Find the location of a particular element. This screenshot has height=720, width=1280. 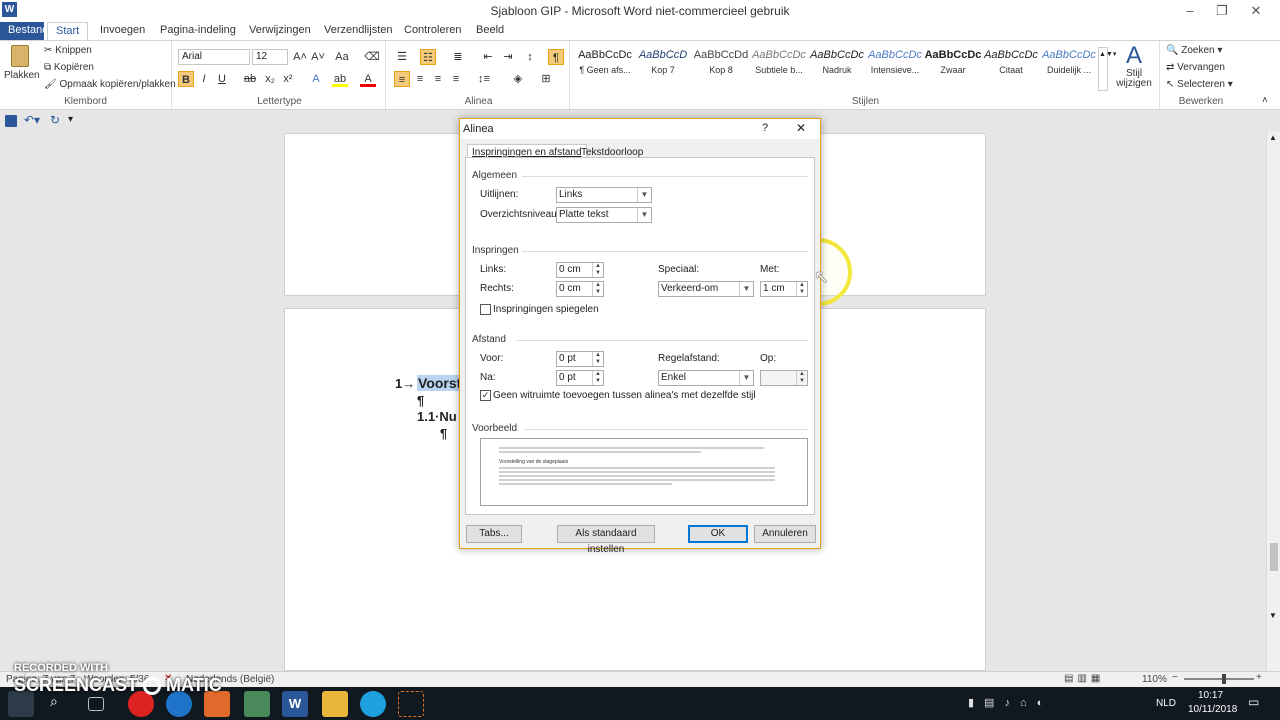

notification-icon: ▭ is located at coordinates (1253, 702).